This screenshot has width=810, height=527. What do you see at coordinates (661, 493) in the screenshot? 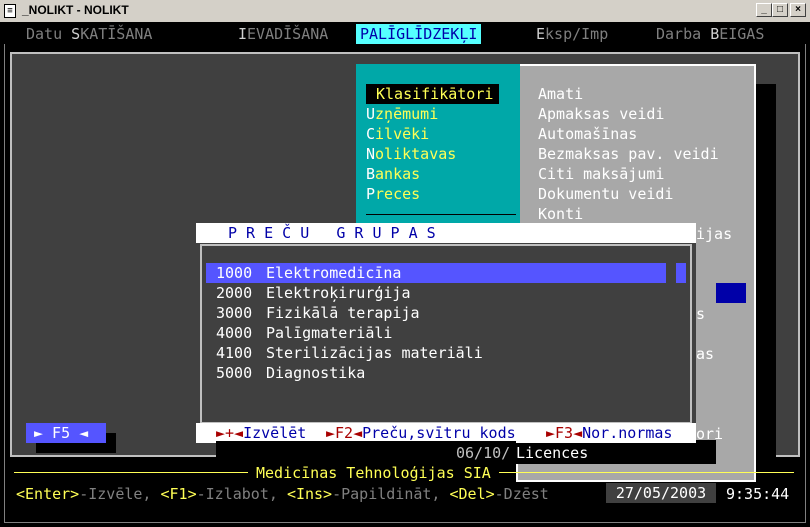
I see `current-date: 27/05/2003` at bounding box center [661, 493].